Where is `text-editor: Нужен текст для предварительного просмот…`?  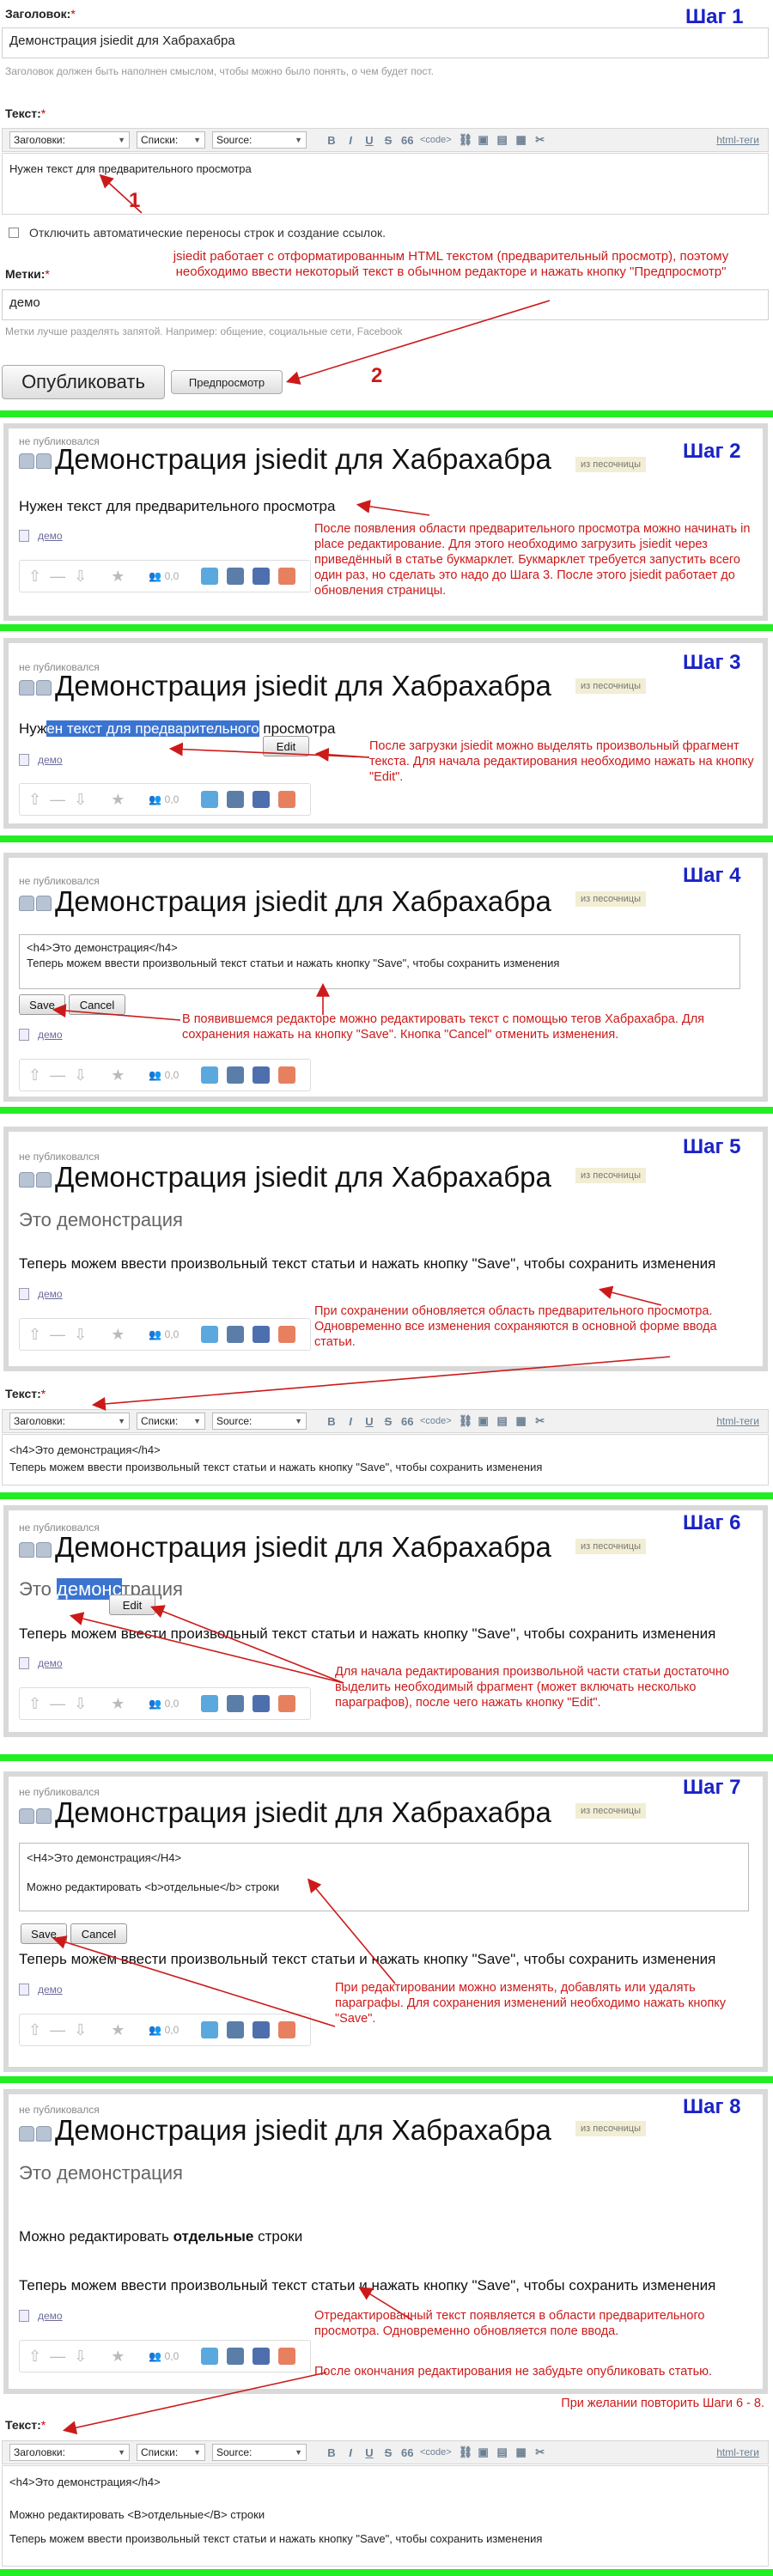 text-editor: Нужен текст для предварительного просмот… is located at coordinates (385, 184).